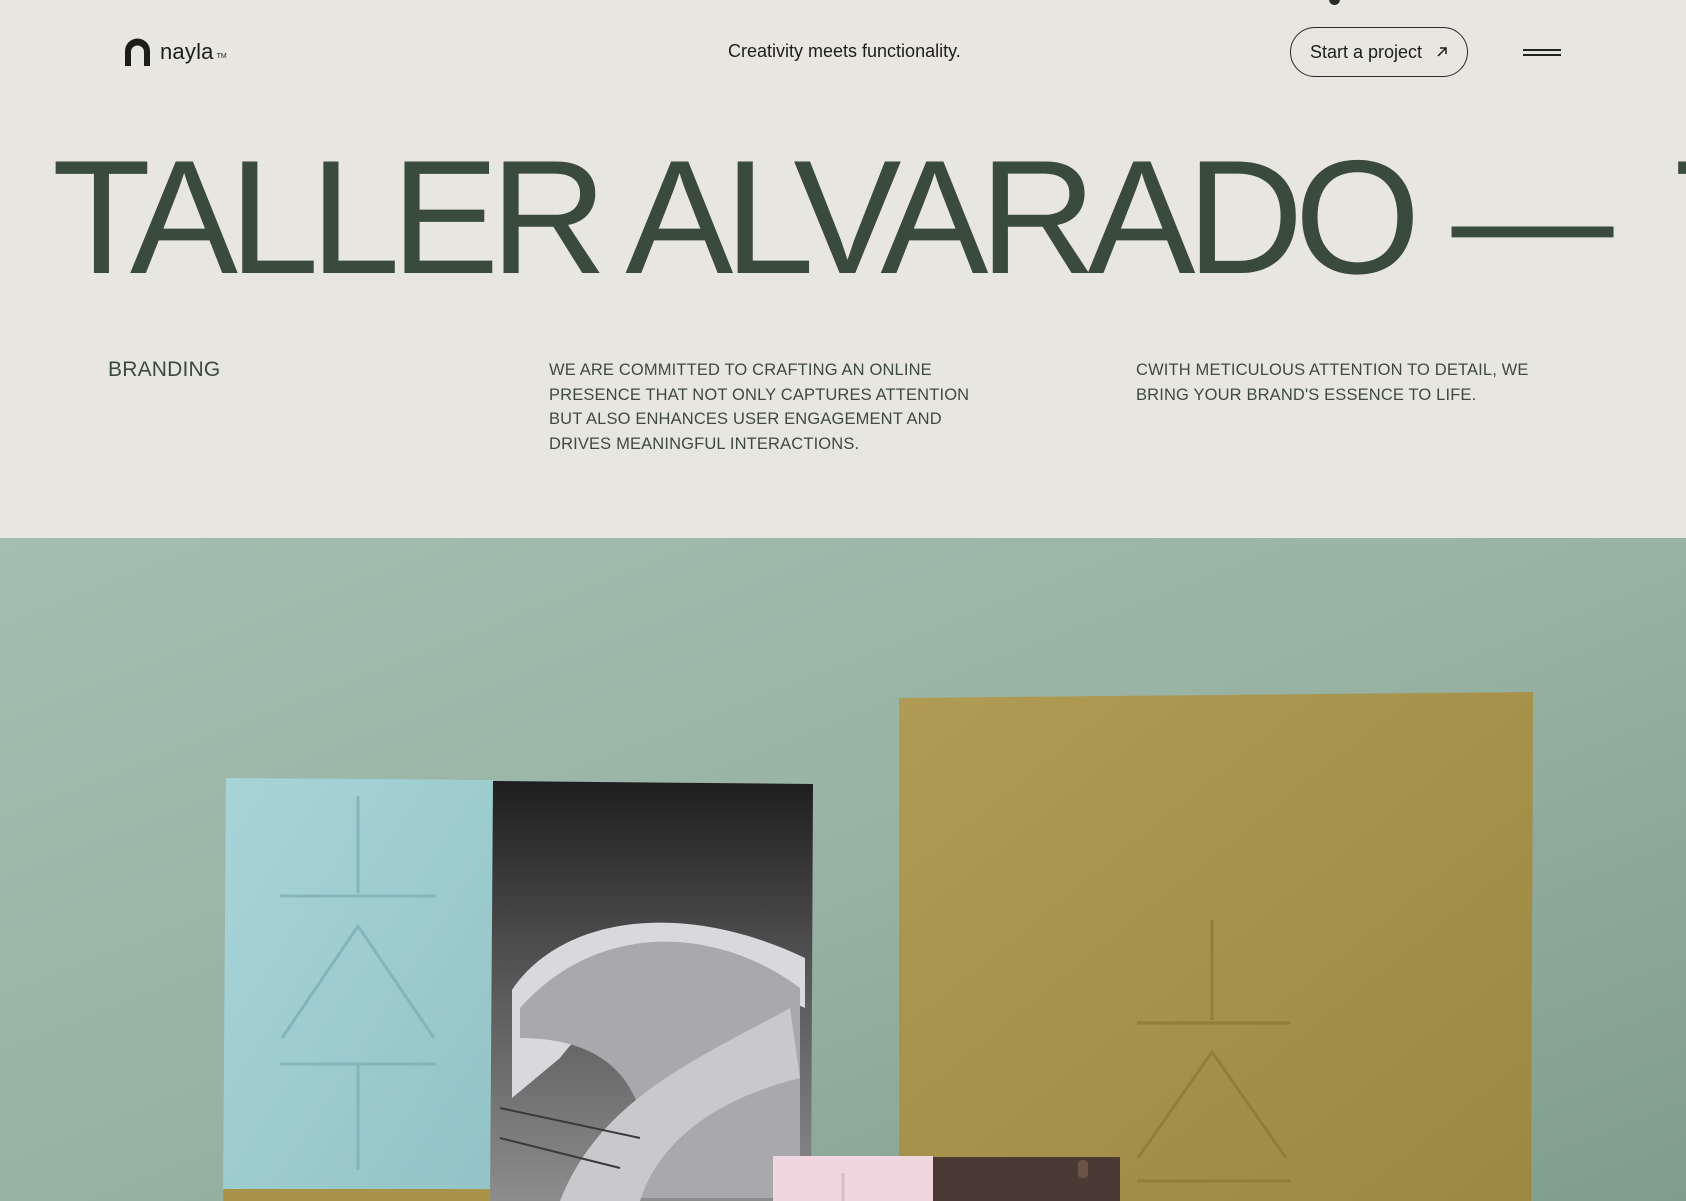 The width and height of the screenshot is (1686, 1201). I want to click on start-project-button: Start a project, so click(1379, 52).